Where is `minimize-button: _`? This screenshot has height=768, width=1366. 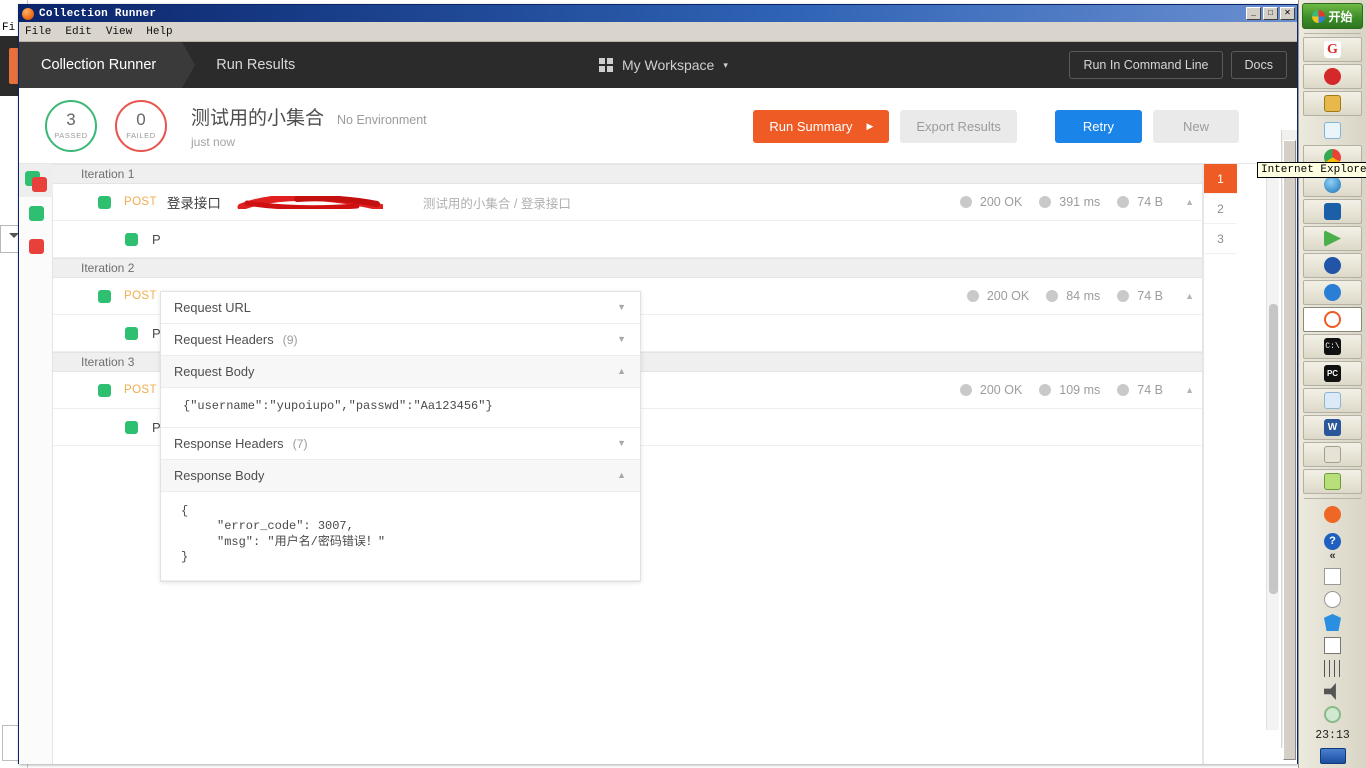 minimize-button: _ is located at coordinates (1253, 13).